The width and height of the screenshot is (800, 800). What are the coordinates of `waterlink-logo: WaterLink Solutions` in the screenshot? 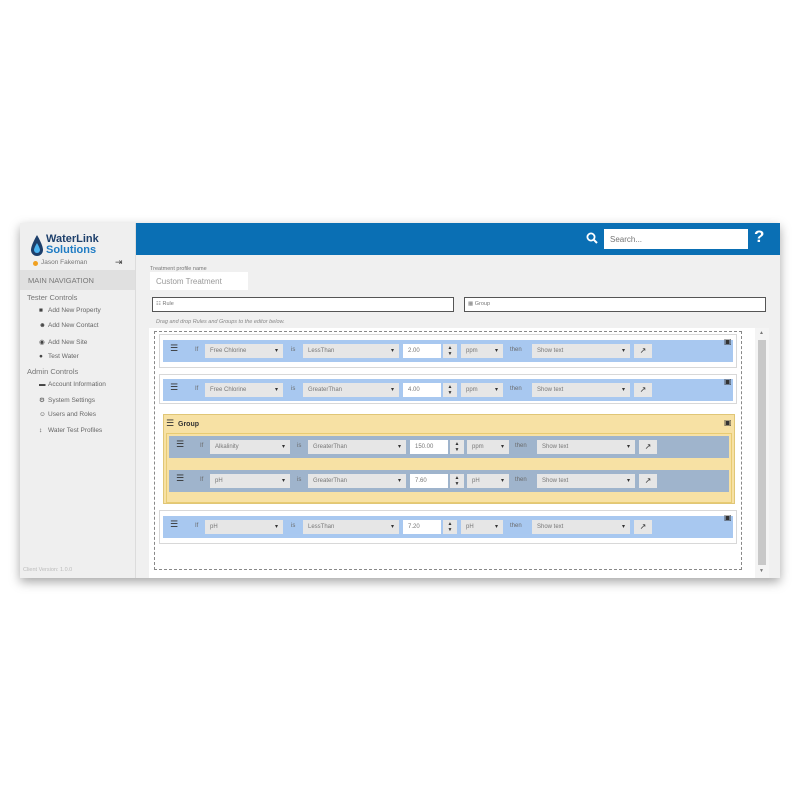 It's located at (79, 246).